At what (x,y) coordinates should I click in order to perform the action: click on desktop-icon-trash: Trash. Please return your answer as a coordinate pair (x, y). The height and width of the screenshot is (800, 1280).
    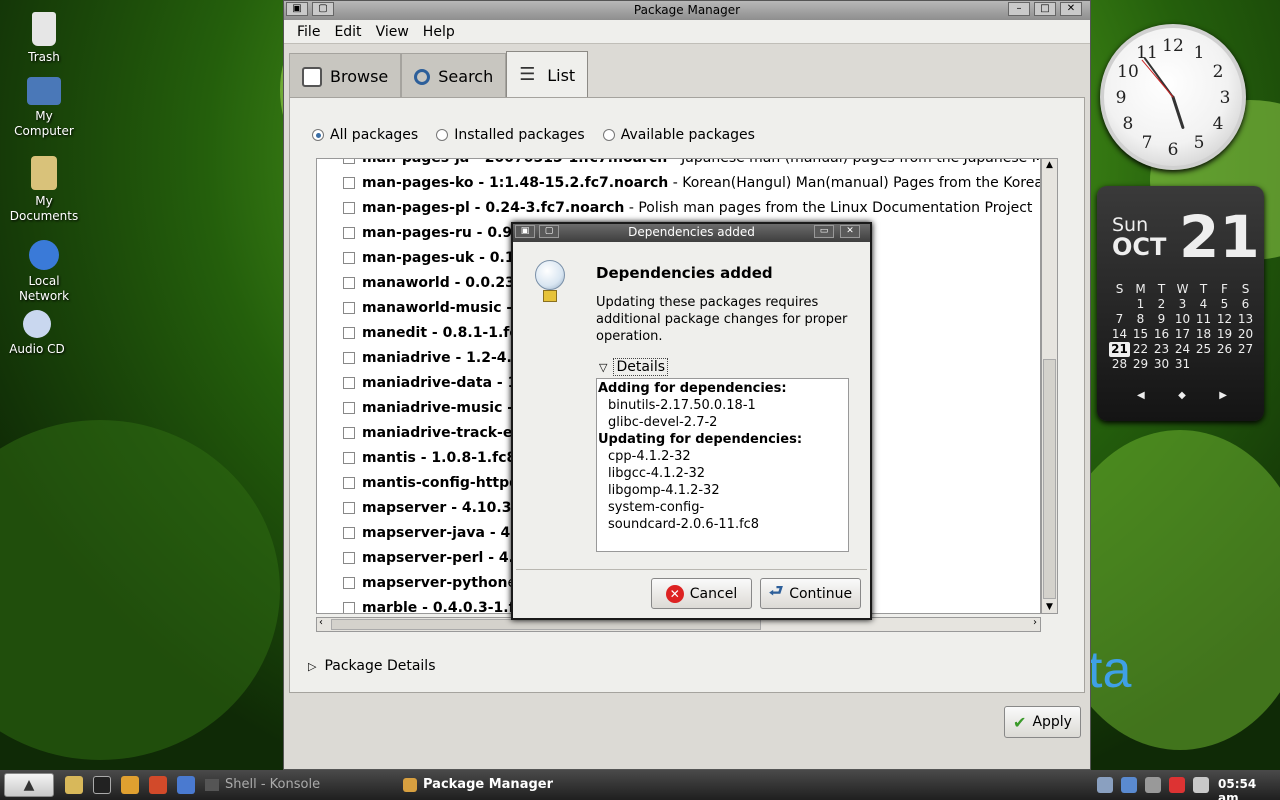
    Looking at the image, I should click on (44, 38).